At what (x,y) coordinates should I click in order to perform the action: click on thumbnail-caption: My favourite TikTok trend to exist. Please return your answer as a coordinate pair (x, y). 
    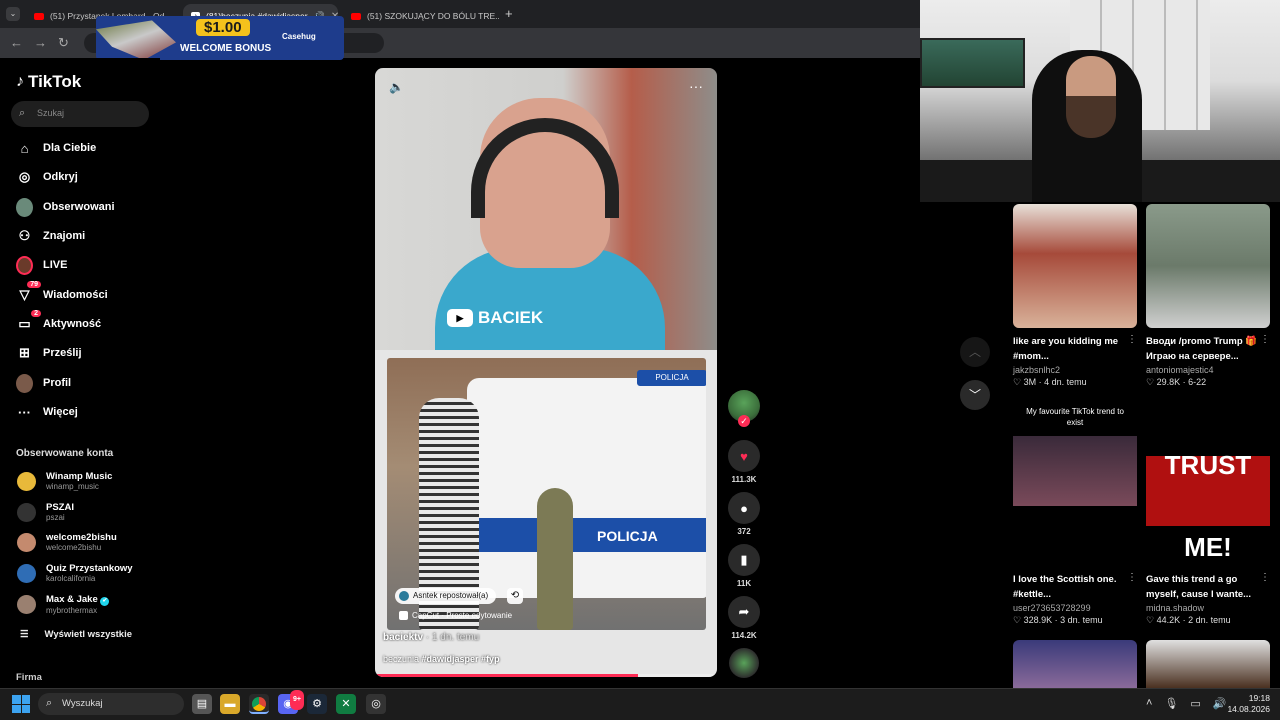
    Looking at the image, I should click on (1075, 417).